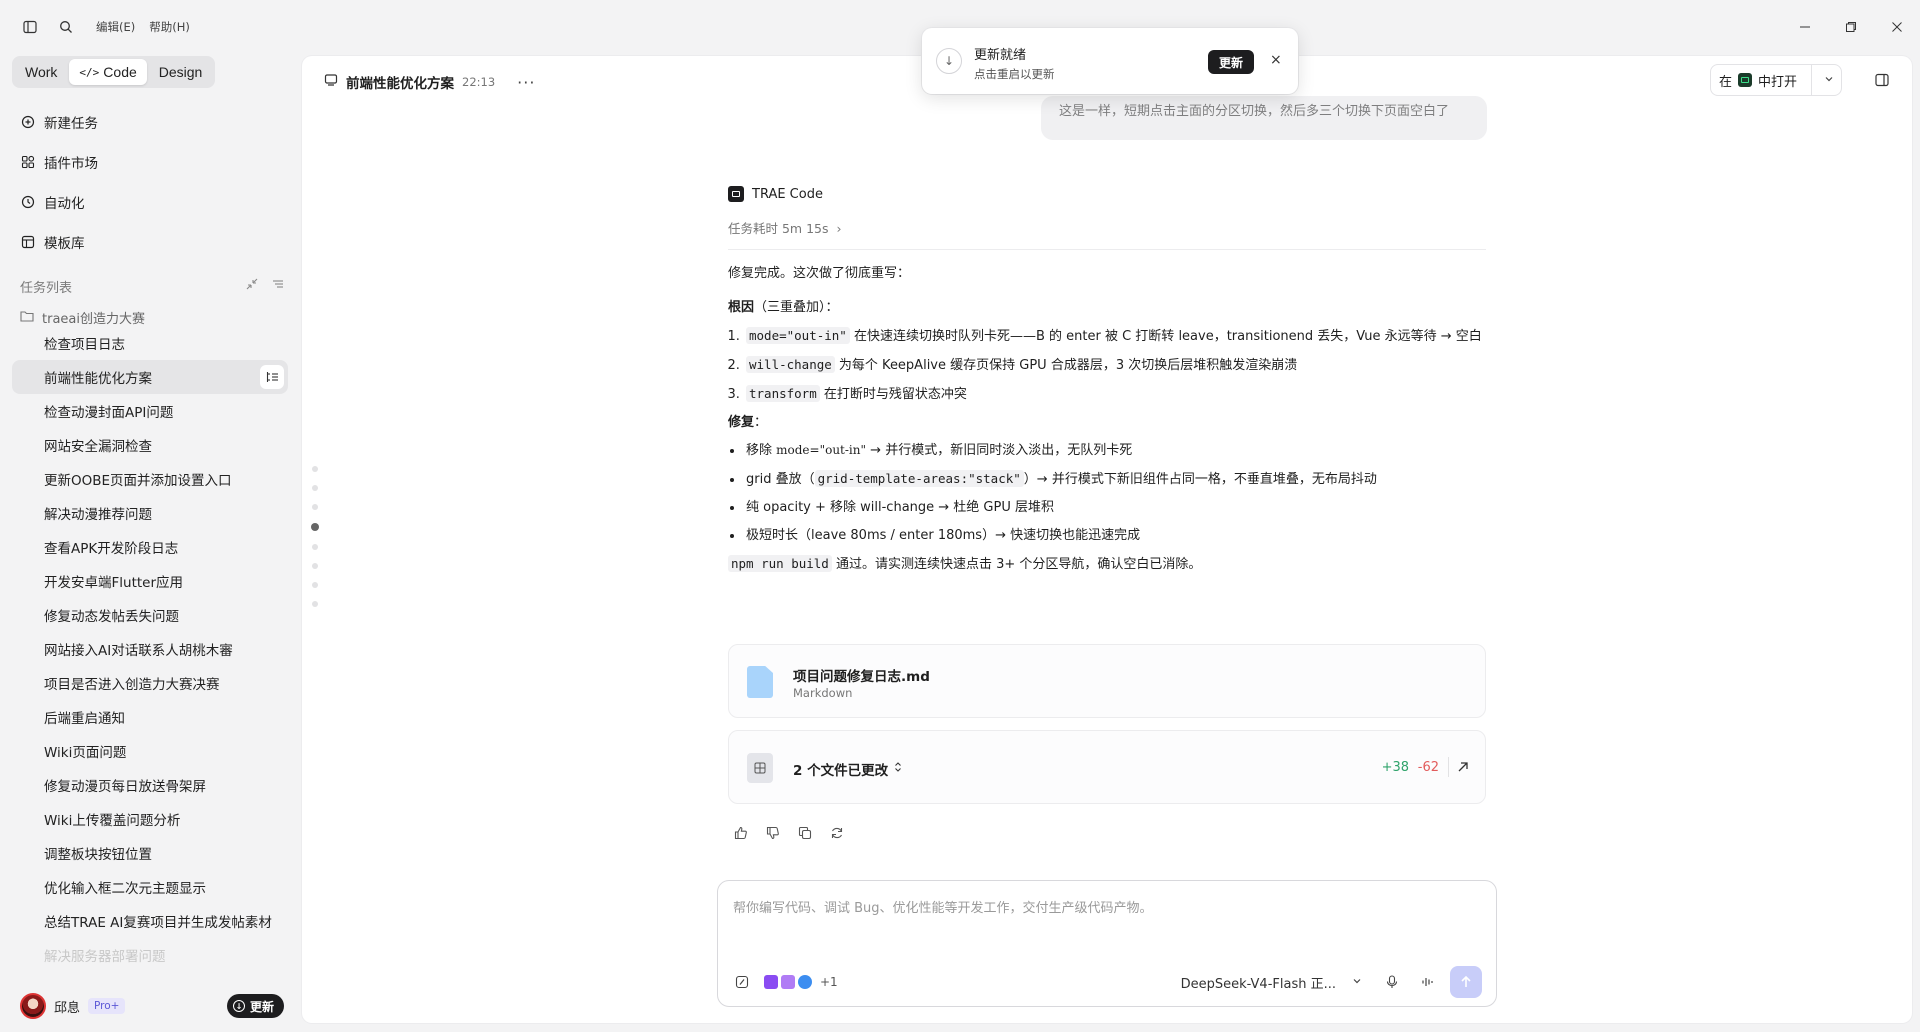  What do you see at coordinates (41, 72) in the screenshot?
I see `mode-tab-work: Work` at bounding box center [41, 72].